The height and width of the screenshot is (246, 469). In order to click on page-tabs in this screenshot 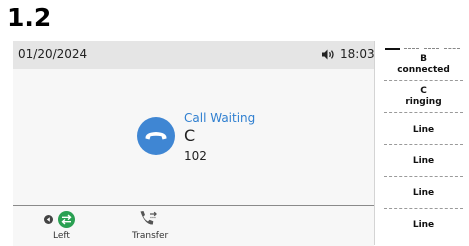, I will do `click(423, 48)`.